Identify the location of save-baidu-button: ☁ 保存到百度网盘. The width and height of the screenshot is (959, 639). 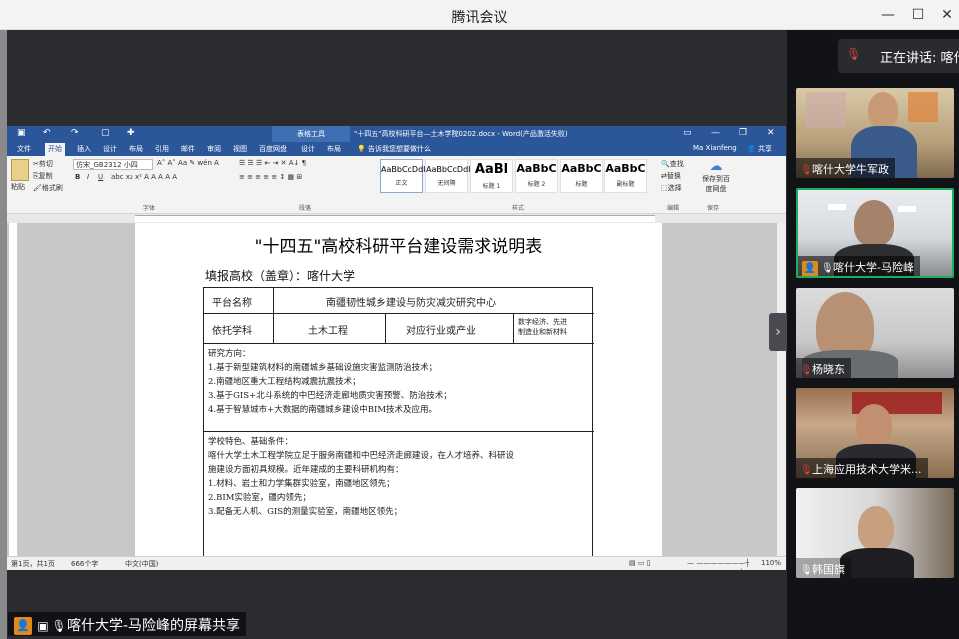
(716, 176).